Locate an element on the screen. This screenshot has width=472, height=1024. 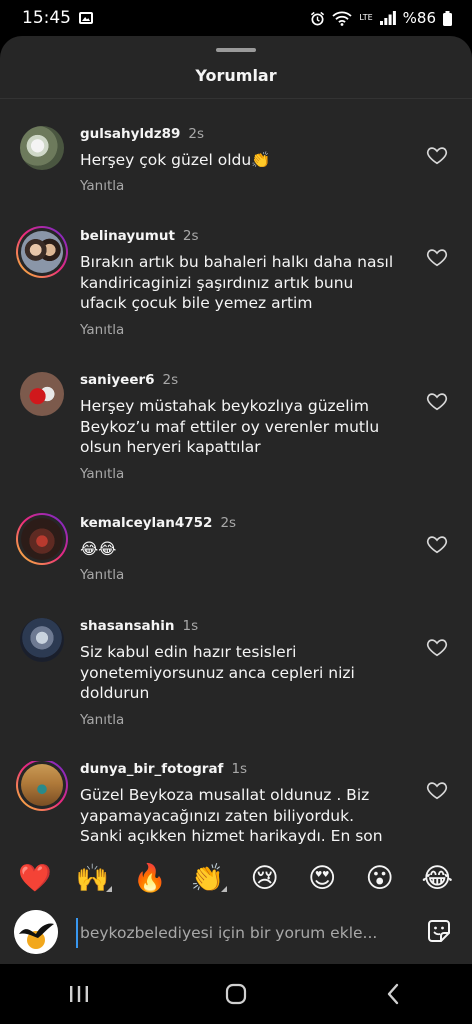
emoji-raising-hands: 🙌 is located at coordinates (92, 878).